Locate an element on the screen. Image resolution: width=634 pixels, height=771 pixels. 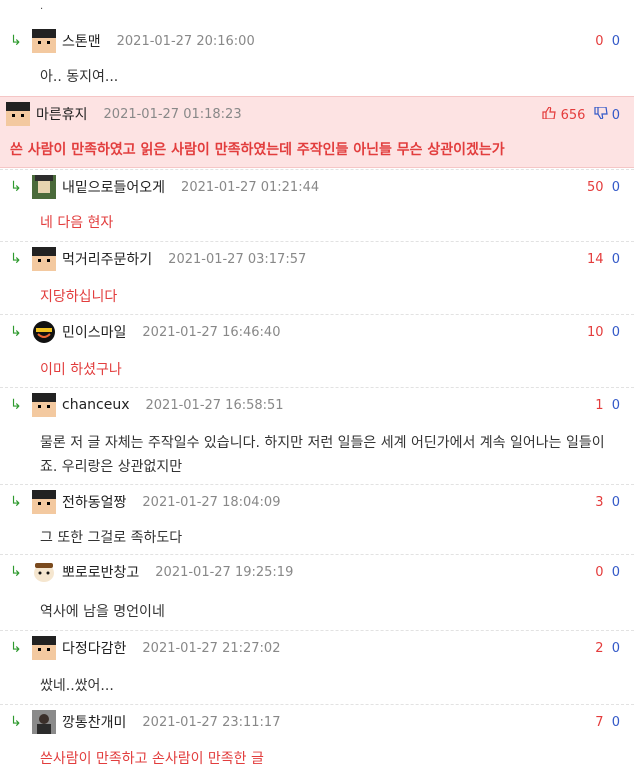
nickname: 마른휴지 is located at coordinates (62, 114).